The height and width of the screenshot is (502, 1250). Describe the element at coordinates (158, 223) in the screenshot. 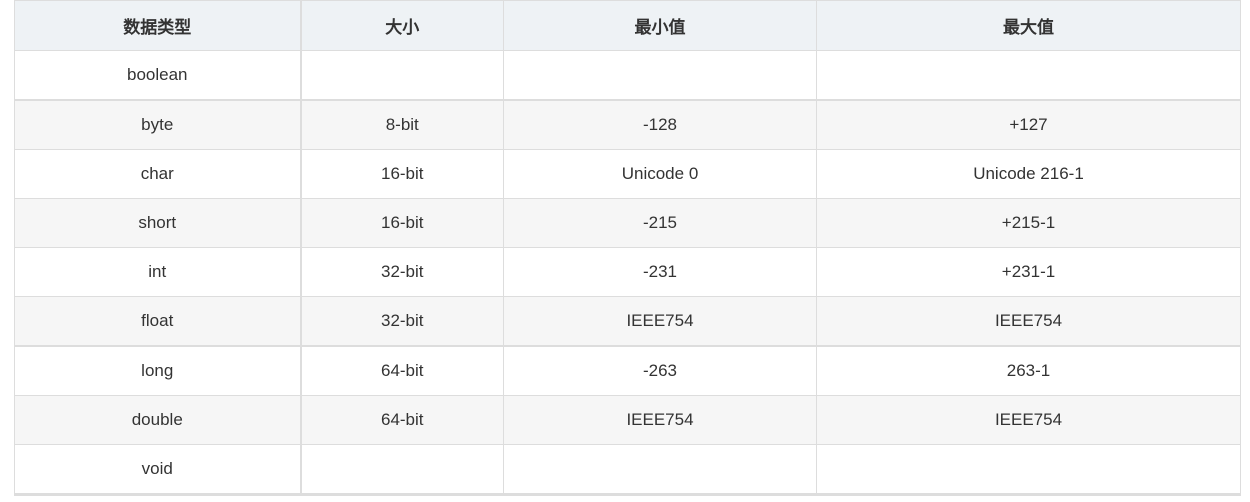

I see `cell-type: short` at that location.